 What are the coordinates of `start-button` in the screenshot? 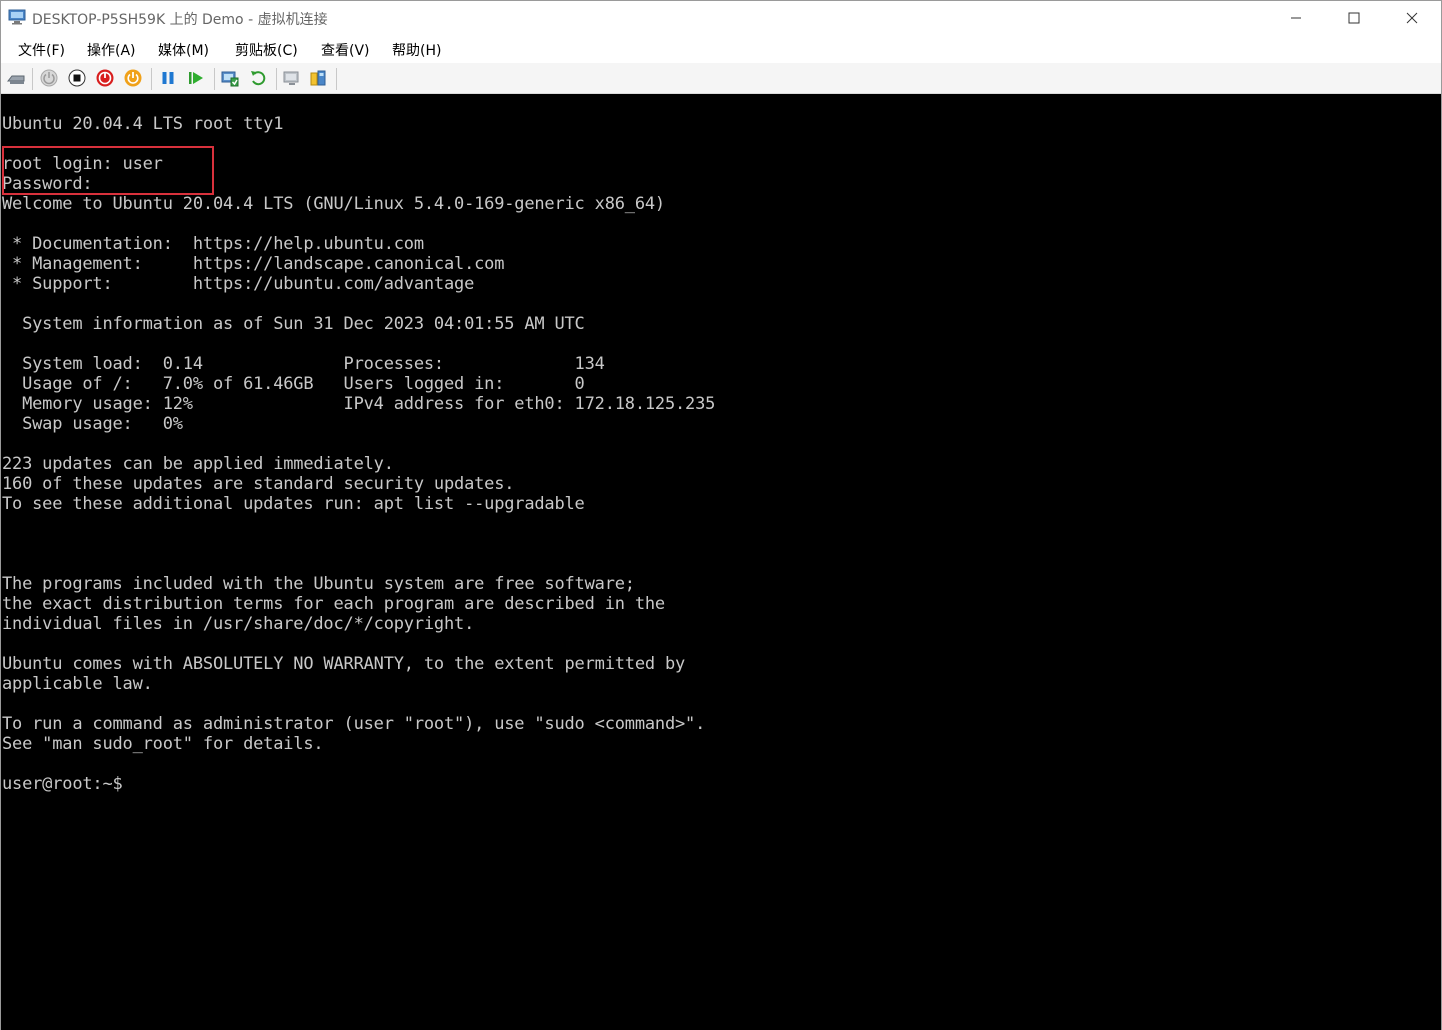 It's located at (49, 78).